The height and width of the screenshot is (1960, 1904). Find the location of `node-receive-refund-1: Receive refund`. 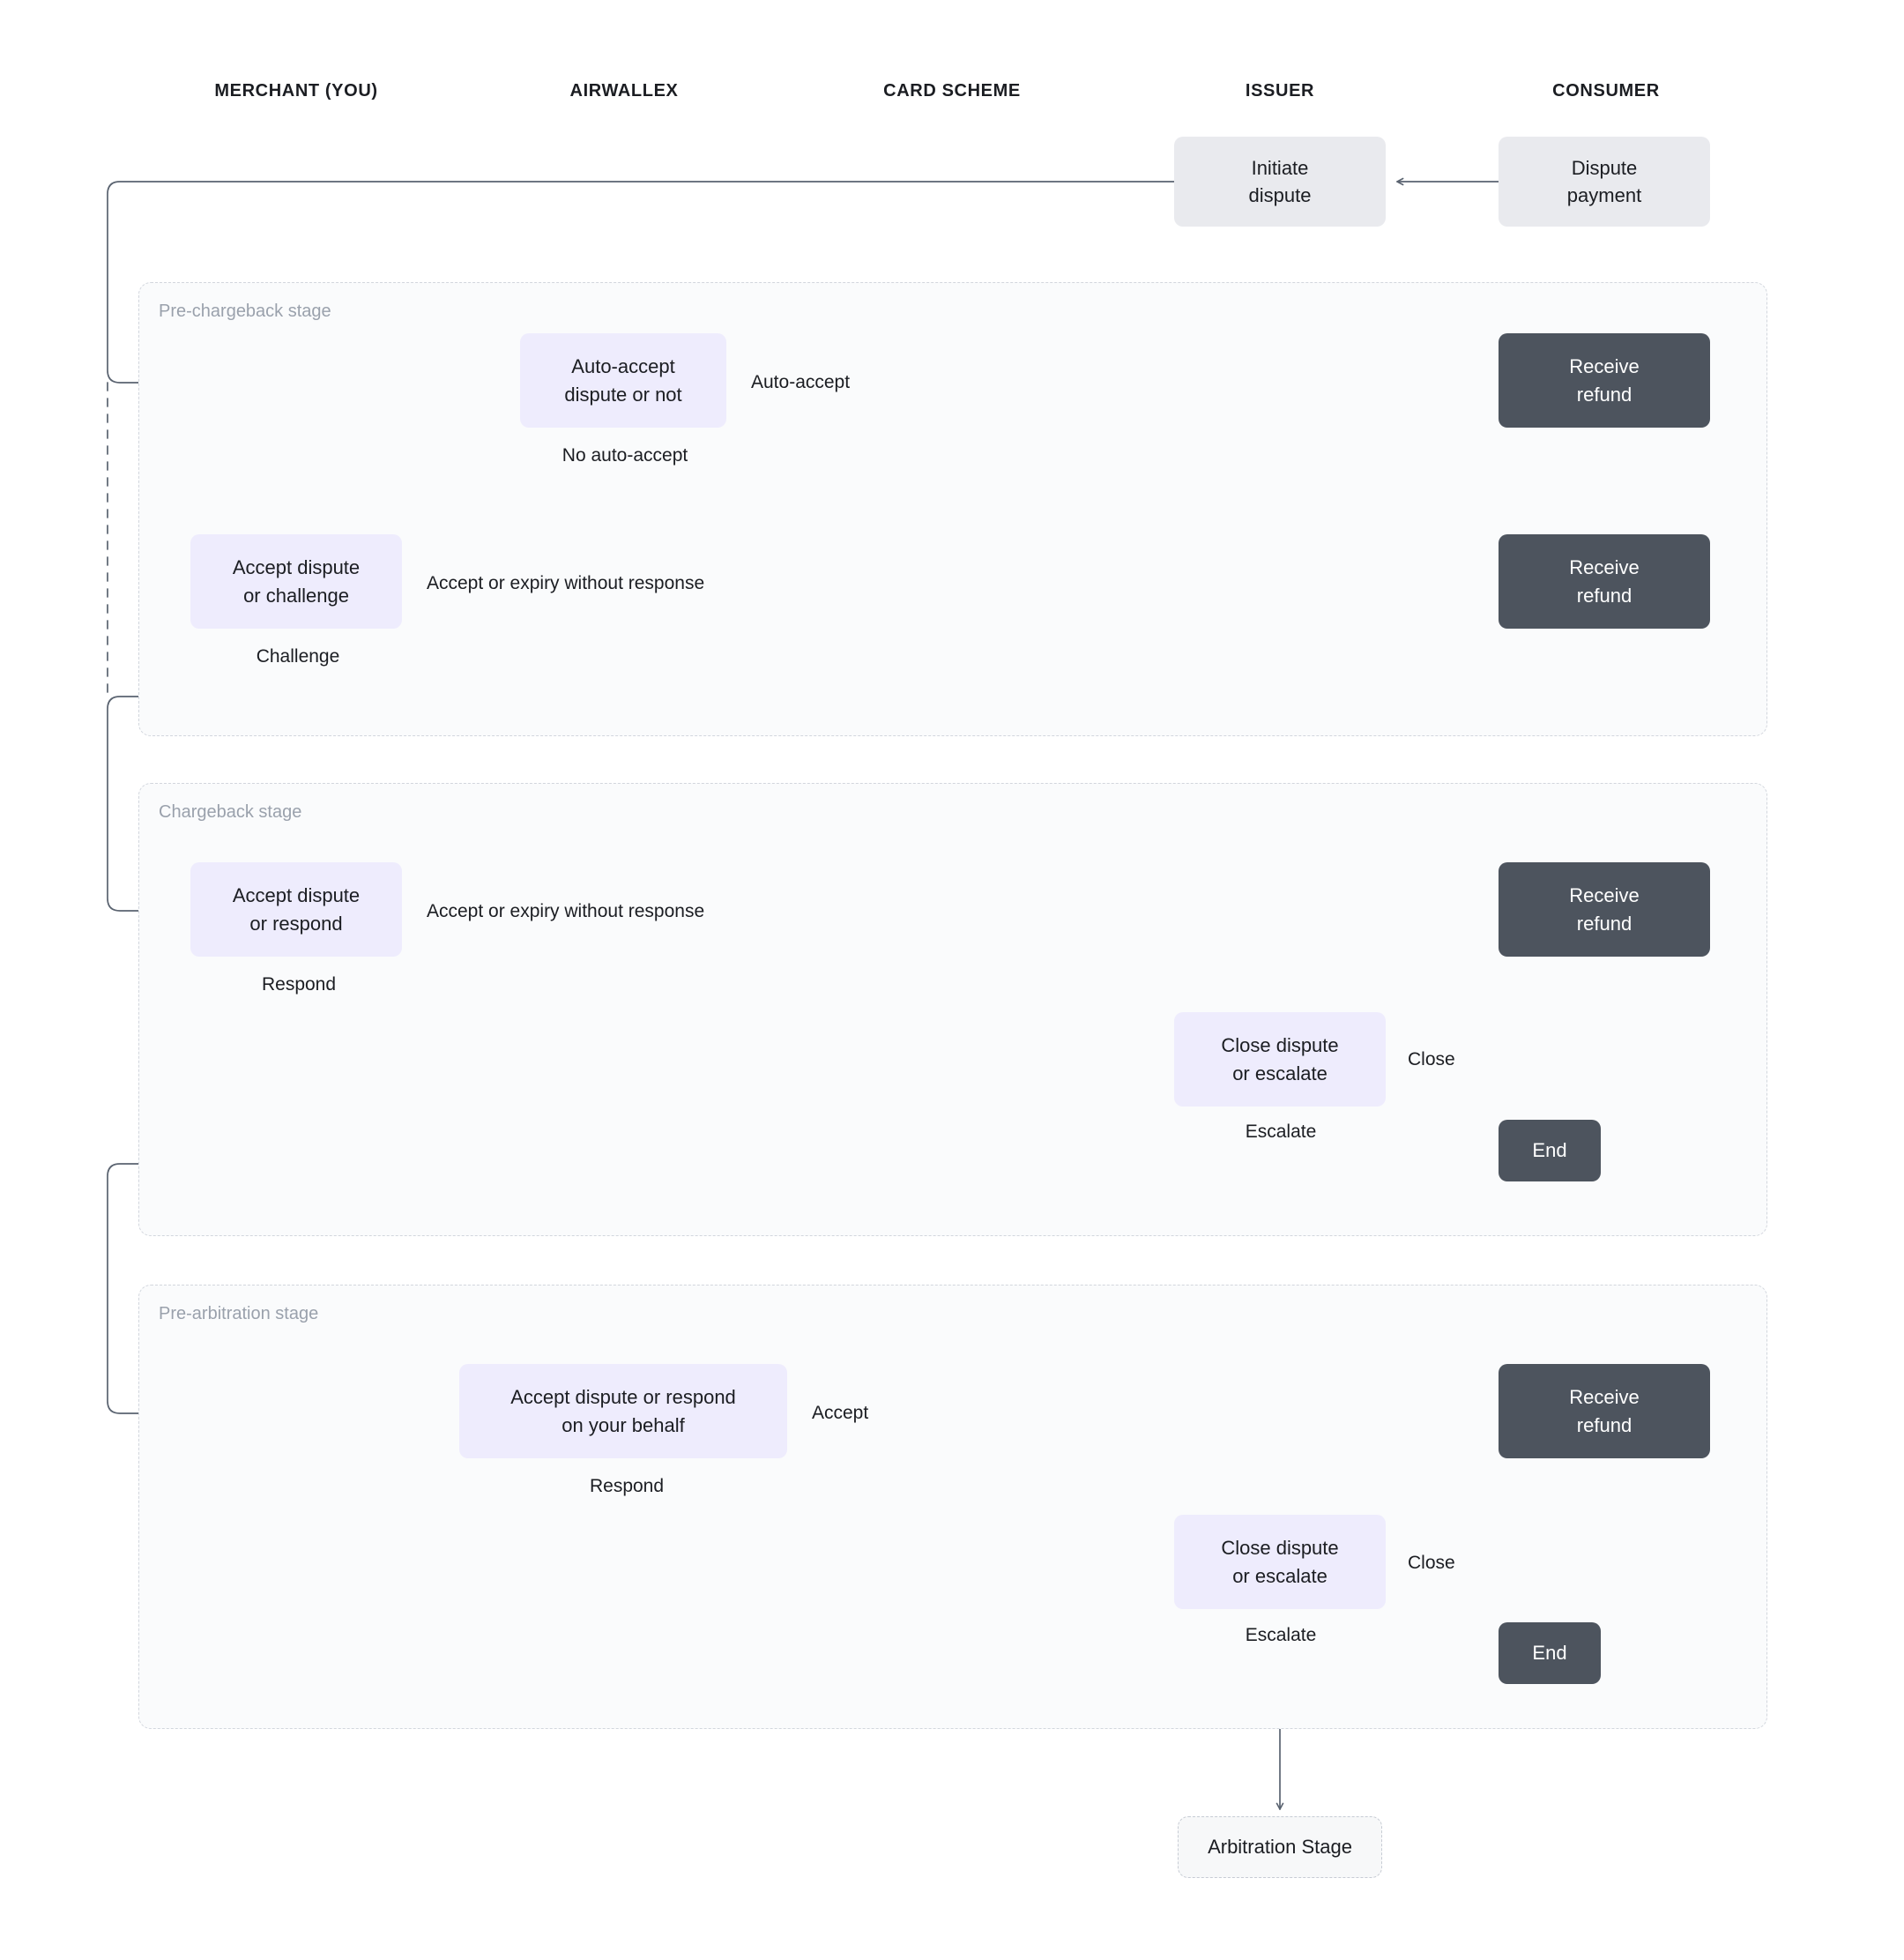

node-receive-refund-1: Receive refund is located at coordinates (1604, 380).